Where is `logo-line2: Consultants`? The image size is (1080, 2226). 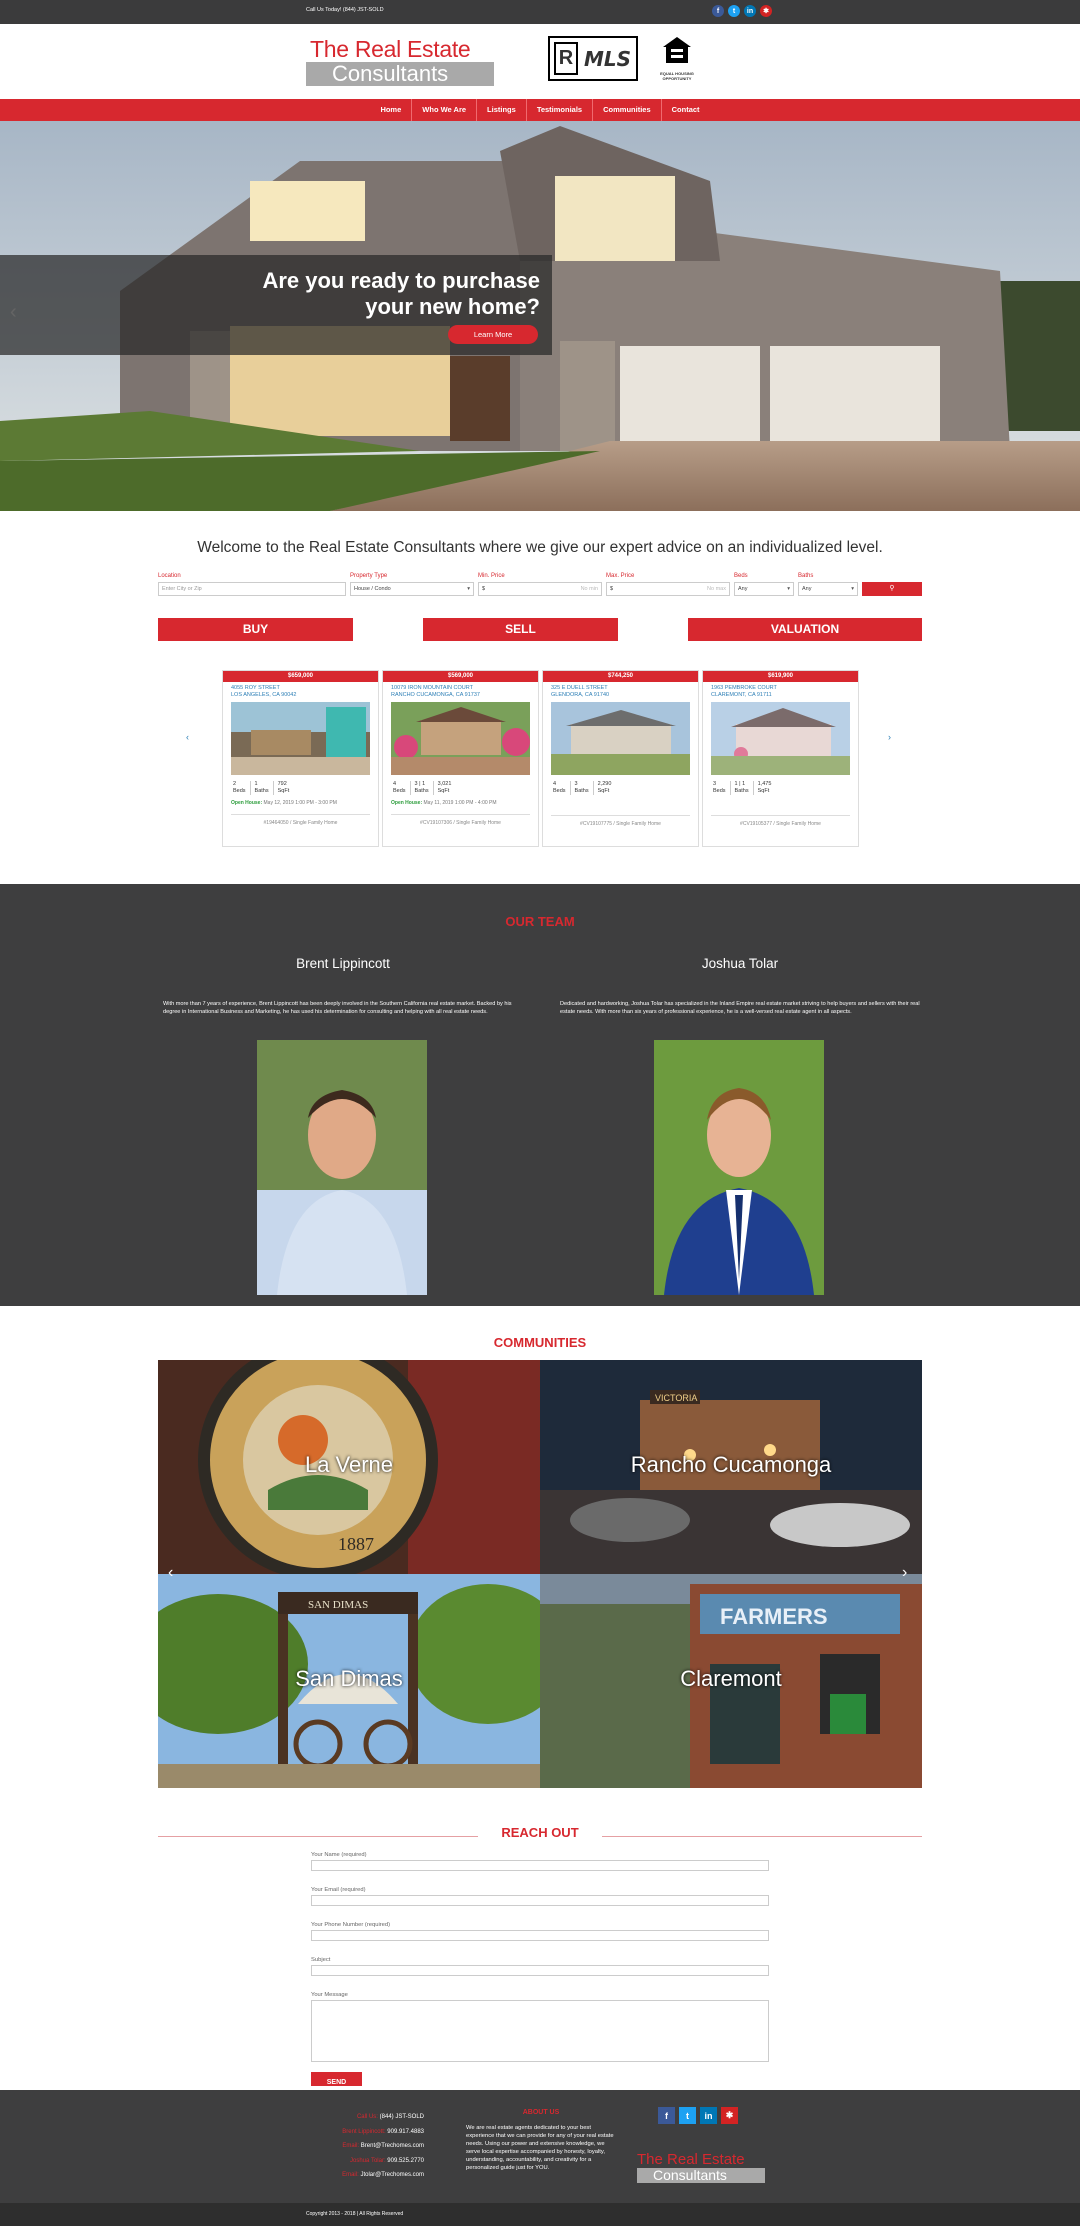
logo-line2: Consultants is located at coordinates (400, 74).